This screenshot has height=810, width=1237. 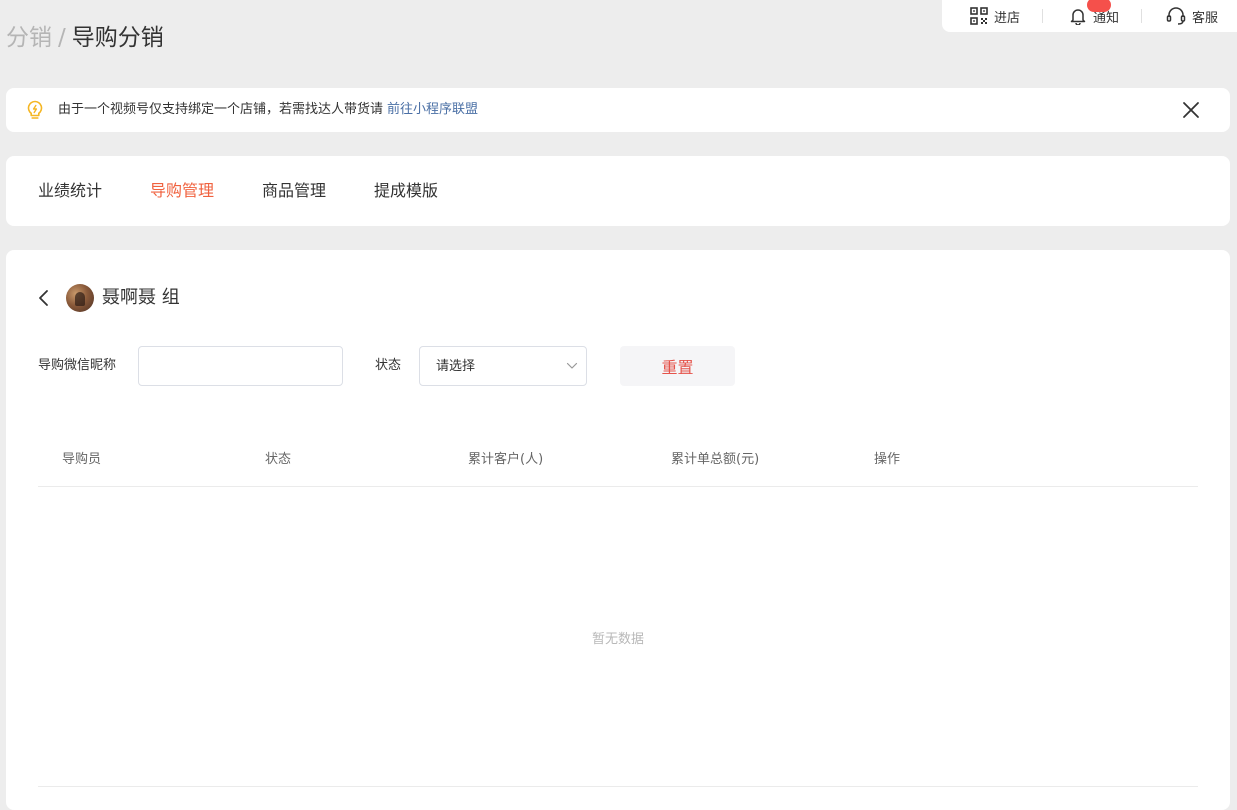 What do you see at coordinates (182, 191) in the screenshot?
I see `tab-guide-management: 导购管理` at bounding box center [182, 191].